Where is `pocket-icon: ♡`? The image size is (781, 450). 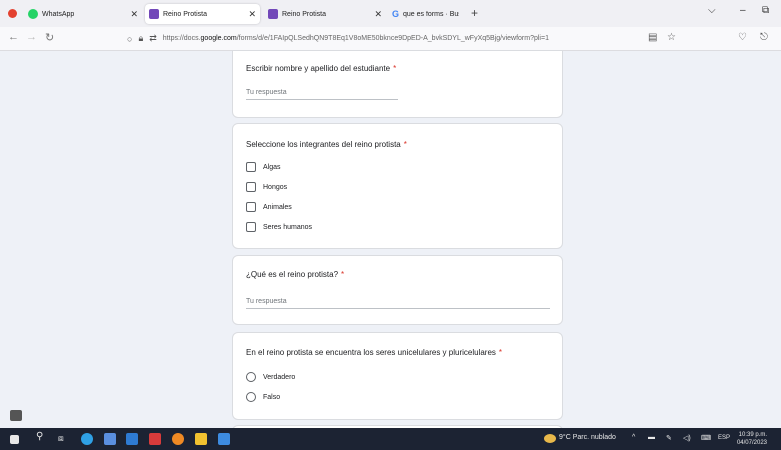 pocket-icon: ♡ is located at coordinates (742, 37).